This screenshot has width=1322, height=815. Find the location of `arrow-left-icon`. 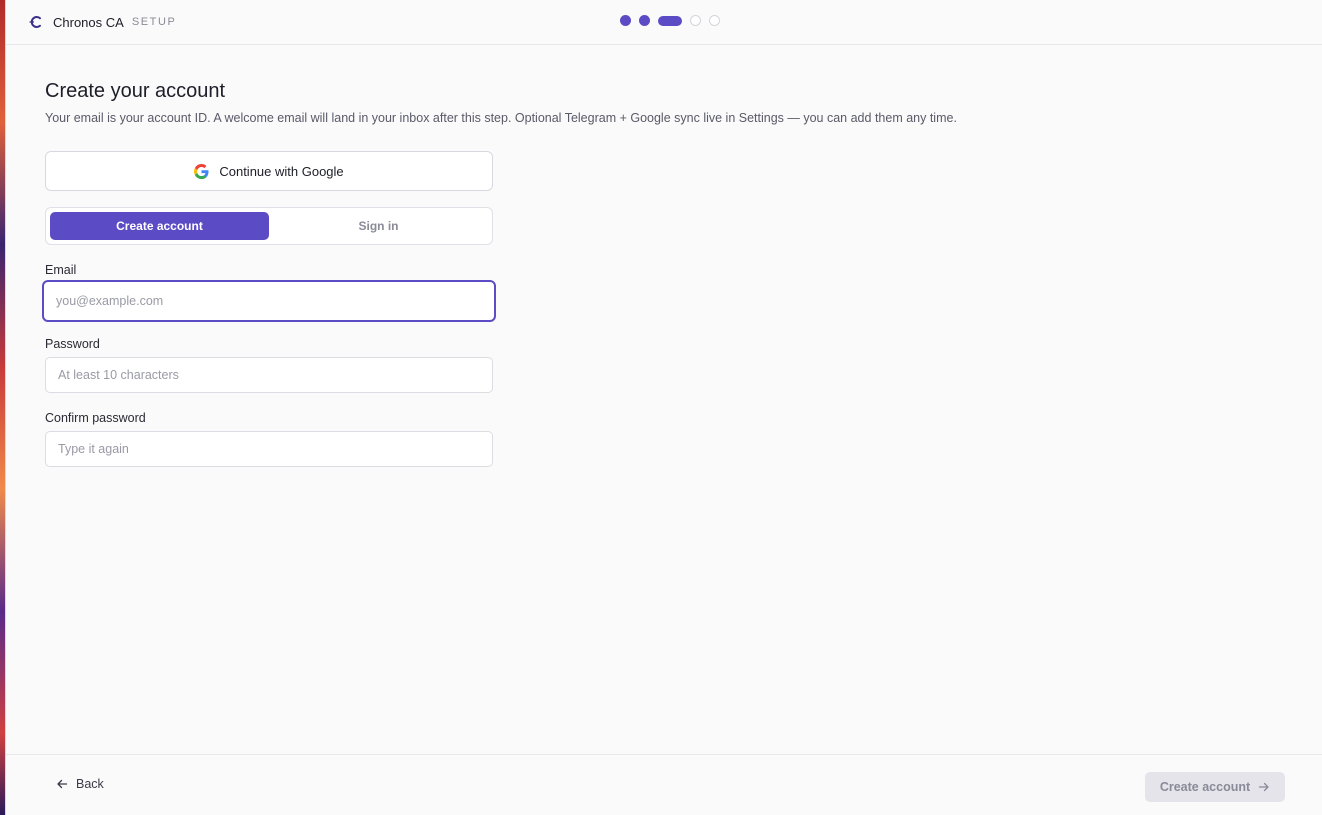

arrow-left-icon is located at coordinates (62, 784).